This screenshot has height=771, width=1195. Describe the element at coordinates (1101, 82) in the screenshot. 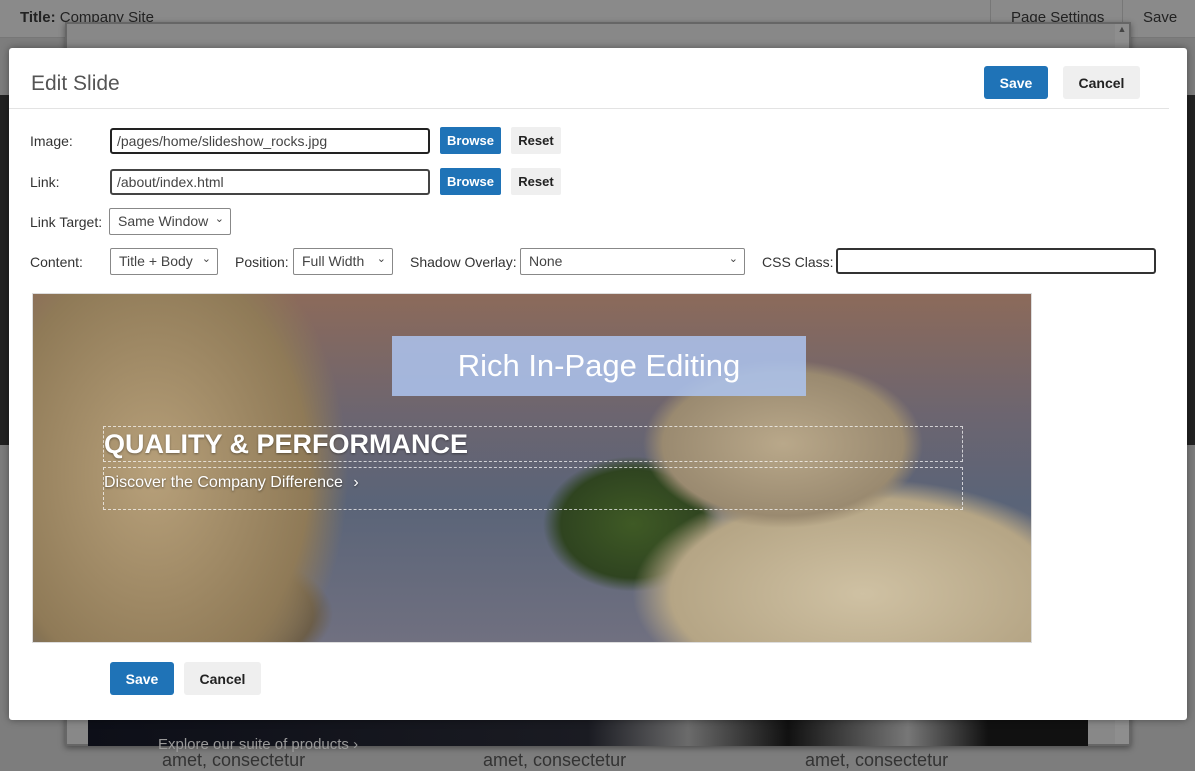

I see `cancel-button: Cancel` at that location.